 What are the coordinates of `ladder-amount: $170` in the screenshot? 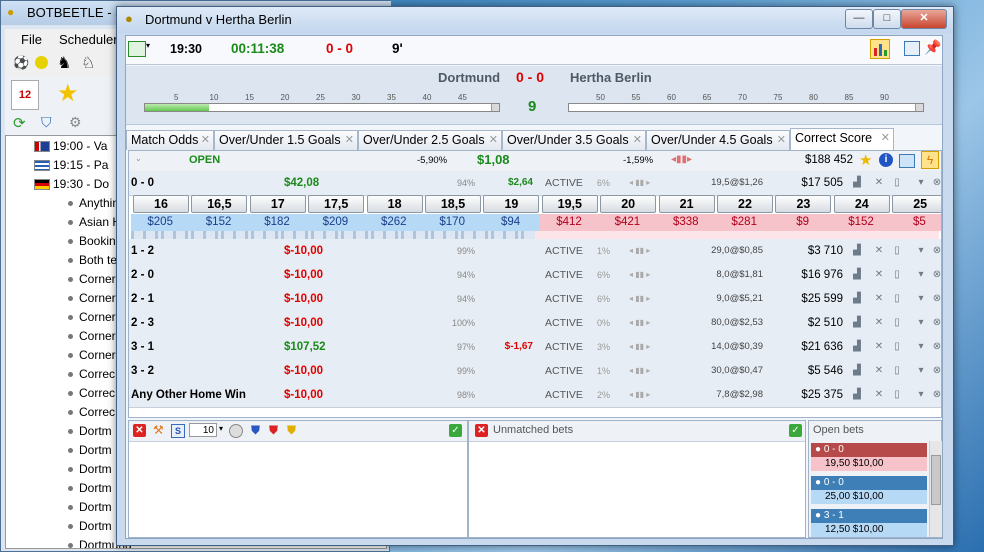 It's located at (452, 222).